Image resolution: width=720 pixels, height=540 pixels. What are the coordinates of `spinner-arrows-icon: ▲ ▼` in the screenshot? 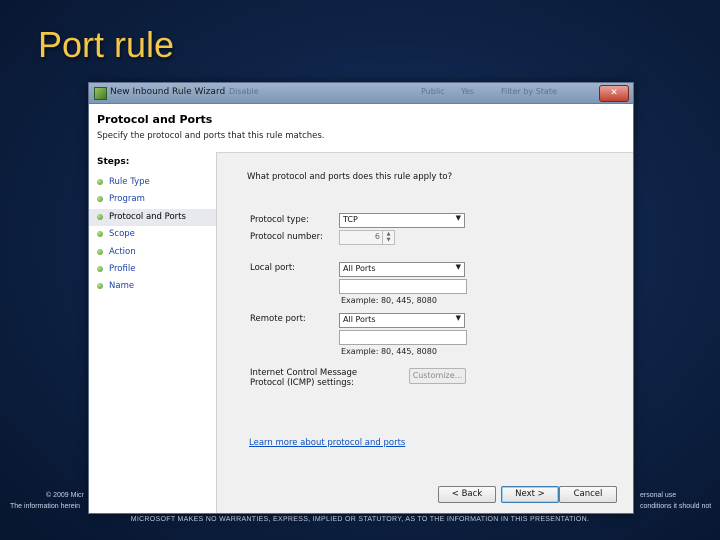 It's located at (388, 237).